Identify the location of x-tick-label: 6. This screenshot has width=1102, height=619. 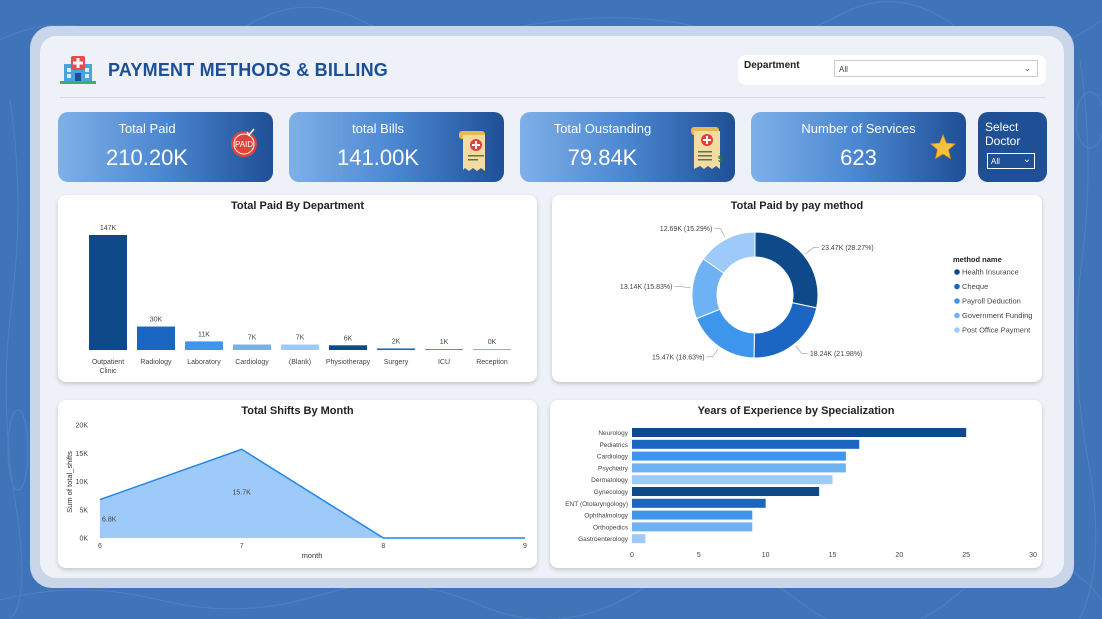
(100, 546).